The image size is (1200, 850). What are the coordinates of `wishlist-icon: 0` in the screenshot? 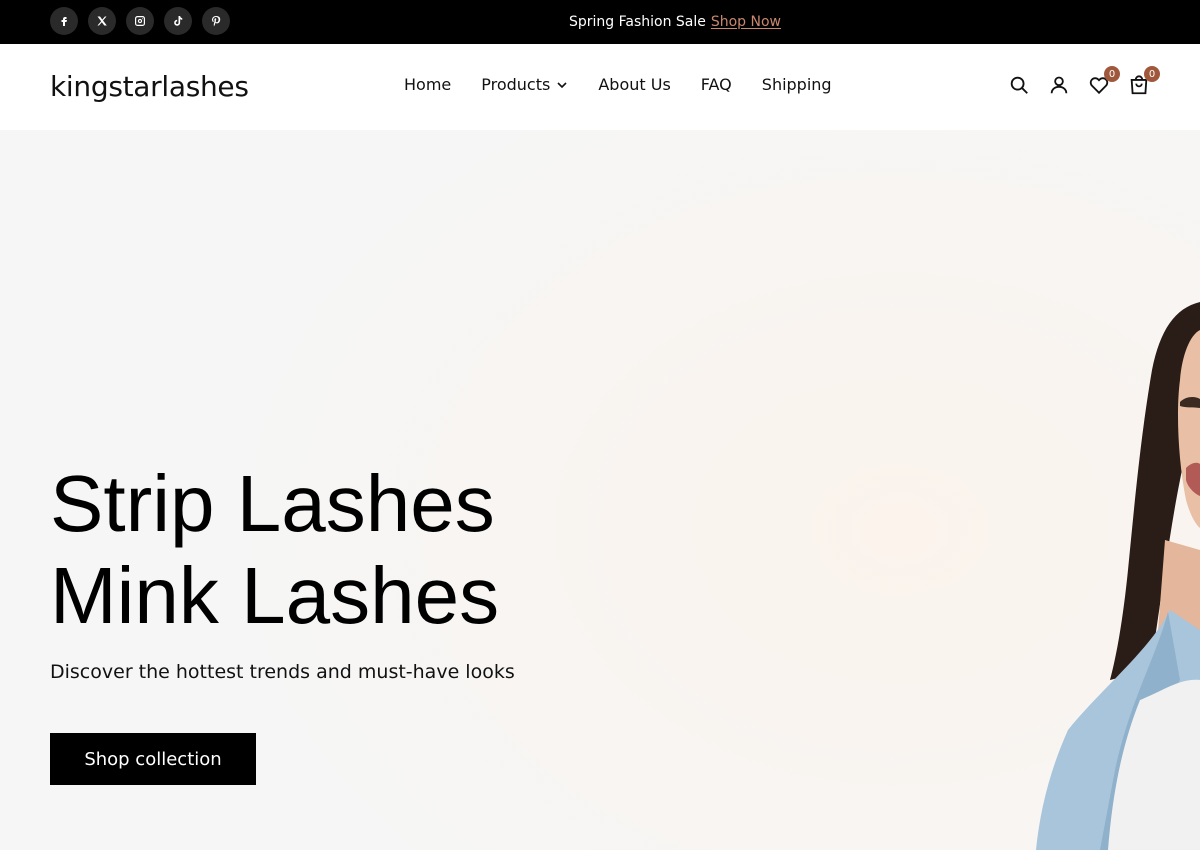 It's located at (1104, 81).